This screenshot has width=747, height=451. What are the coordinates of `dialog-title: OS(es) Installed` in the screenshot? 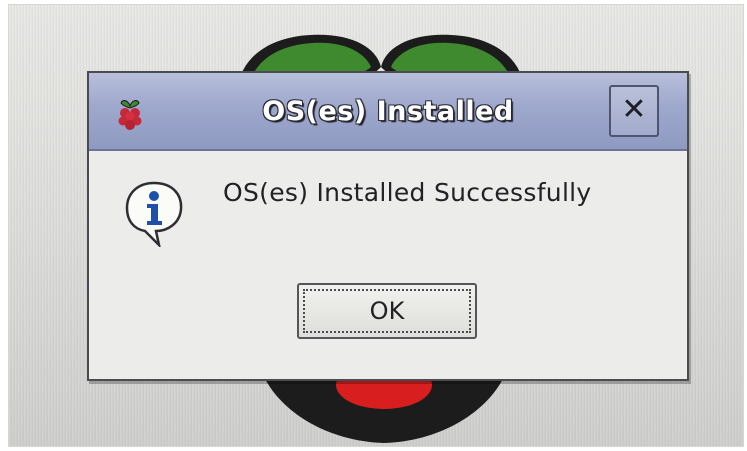 It's located at (388, 111).